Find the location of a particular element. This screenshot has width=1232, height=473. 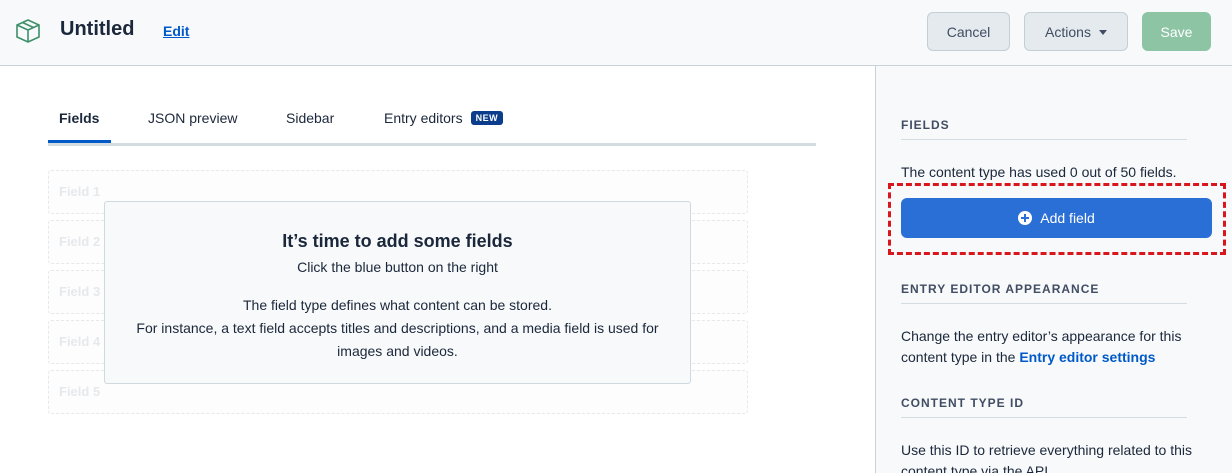

actions-button: Actions is located at coordinates (1076, 31).